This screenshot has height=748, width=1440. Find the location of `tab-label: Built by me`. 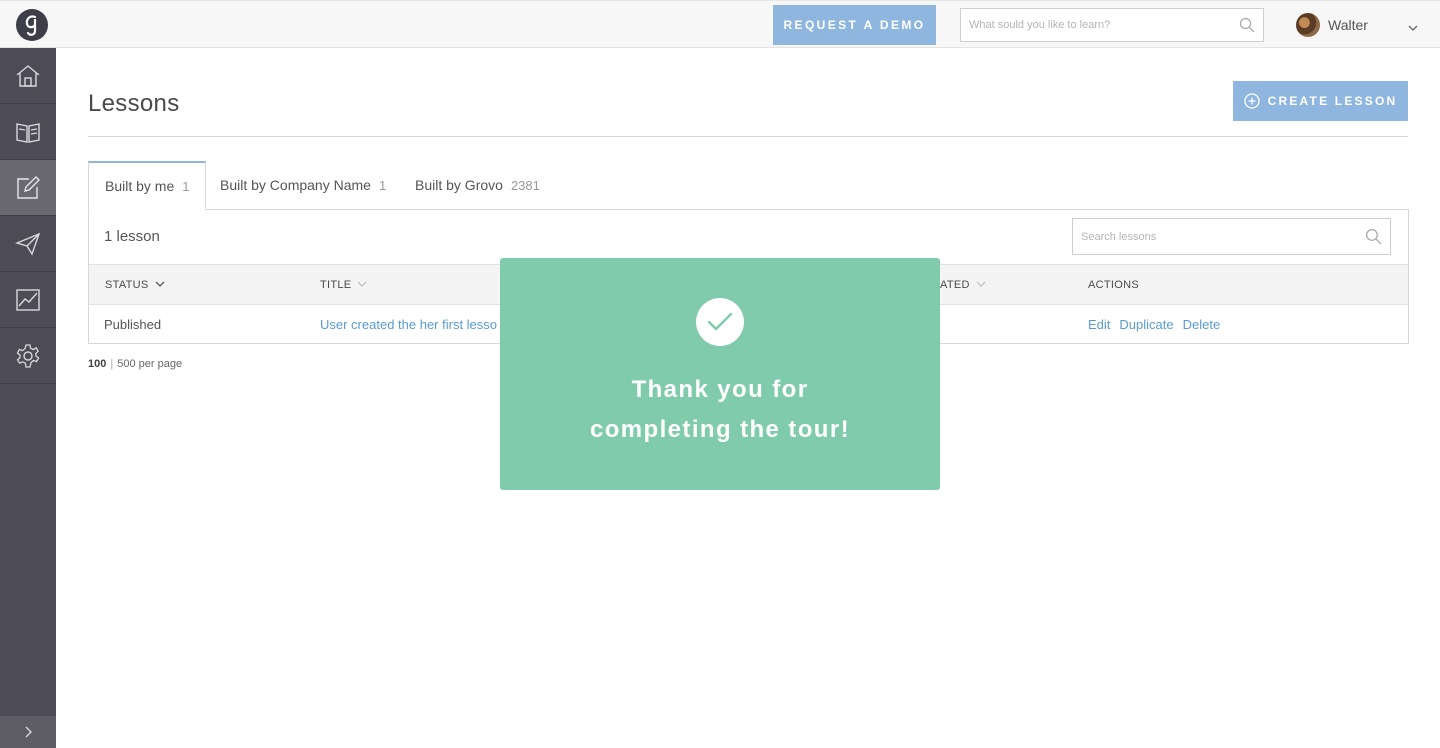

tab-label: Built by me is located at coordinates (140, 186).